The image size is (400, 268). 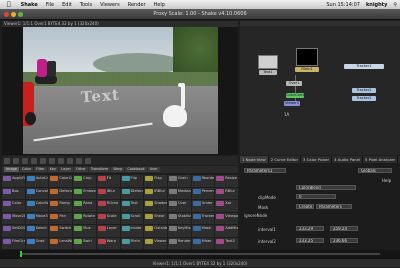 I want to click on tool-button: Resize, so click(x=226, y=181).